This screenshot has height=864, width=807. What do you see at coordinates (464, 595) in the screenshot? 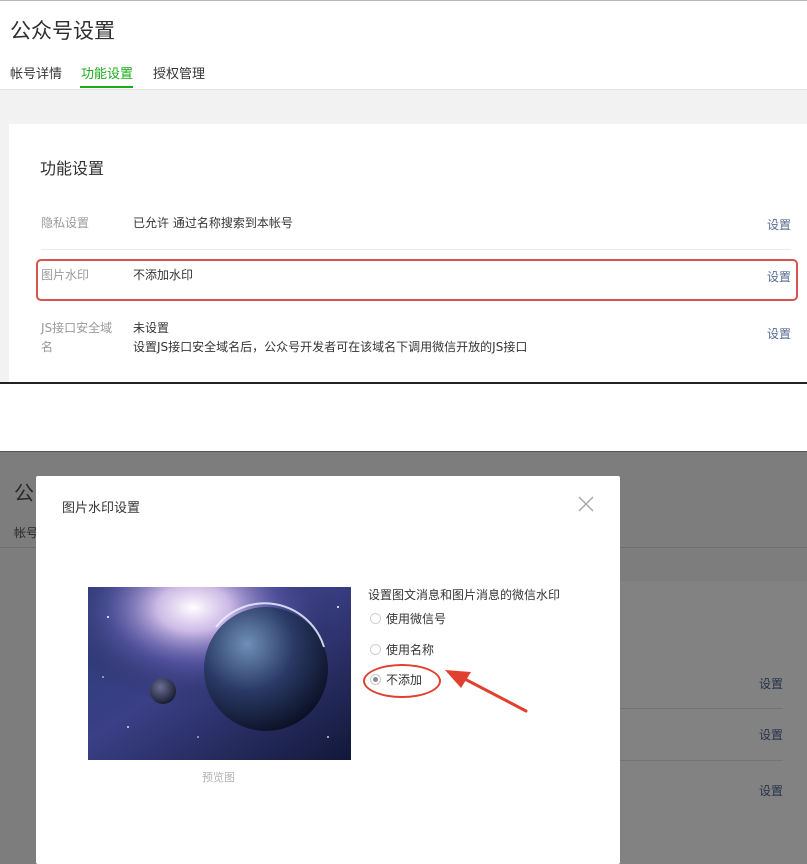
I see `watermark-options-heading: 设置图文消息和图片消息的微信水印` at bounding box center [464, 595].